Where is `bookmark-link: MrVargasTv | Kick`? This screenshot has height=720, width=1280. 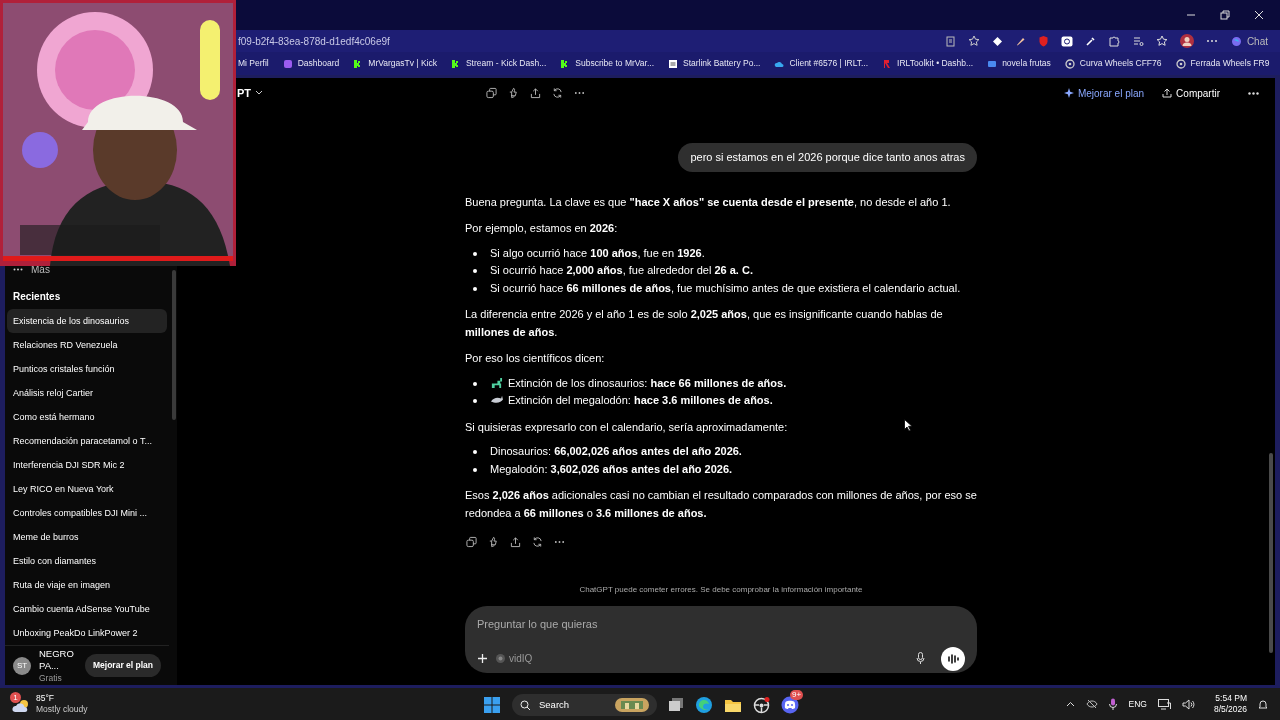
bookmark-link: MrVargasTv | Kick is located at coordinates (395, 63).